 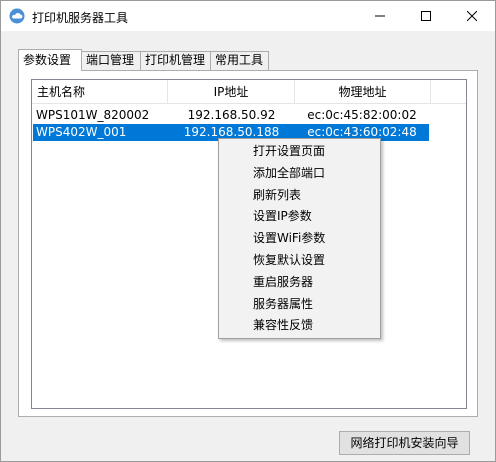 I want to click on close-icon, so click(x=472, y=16).